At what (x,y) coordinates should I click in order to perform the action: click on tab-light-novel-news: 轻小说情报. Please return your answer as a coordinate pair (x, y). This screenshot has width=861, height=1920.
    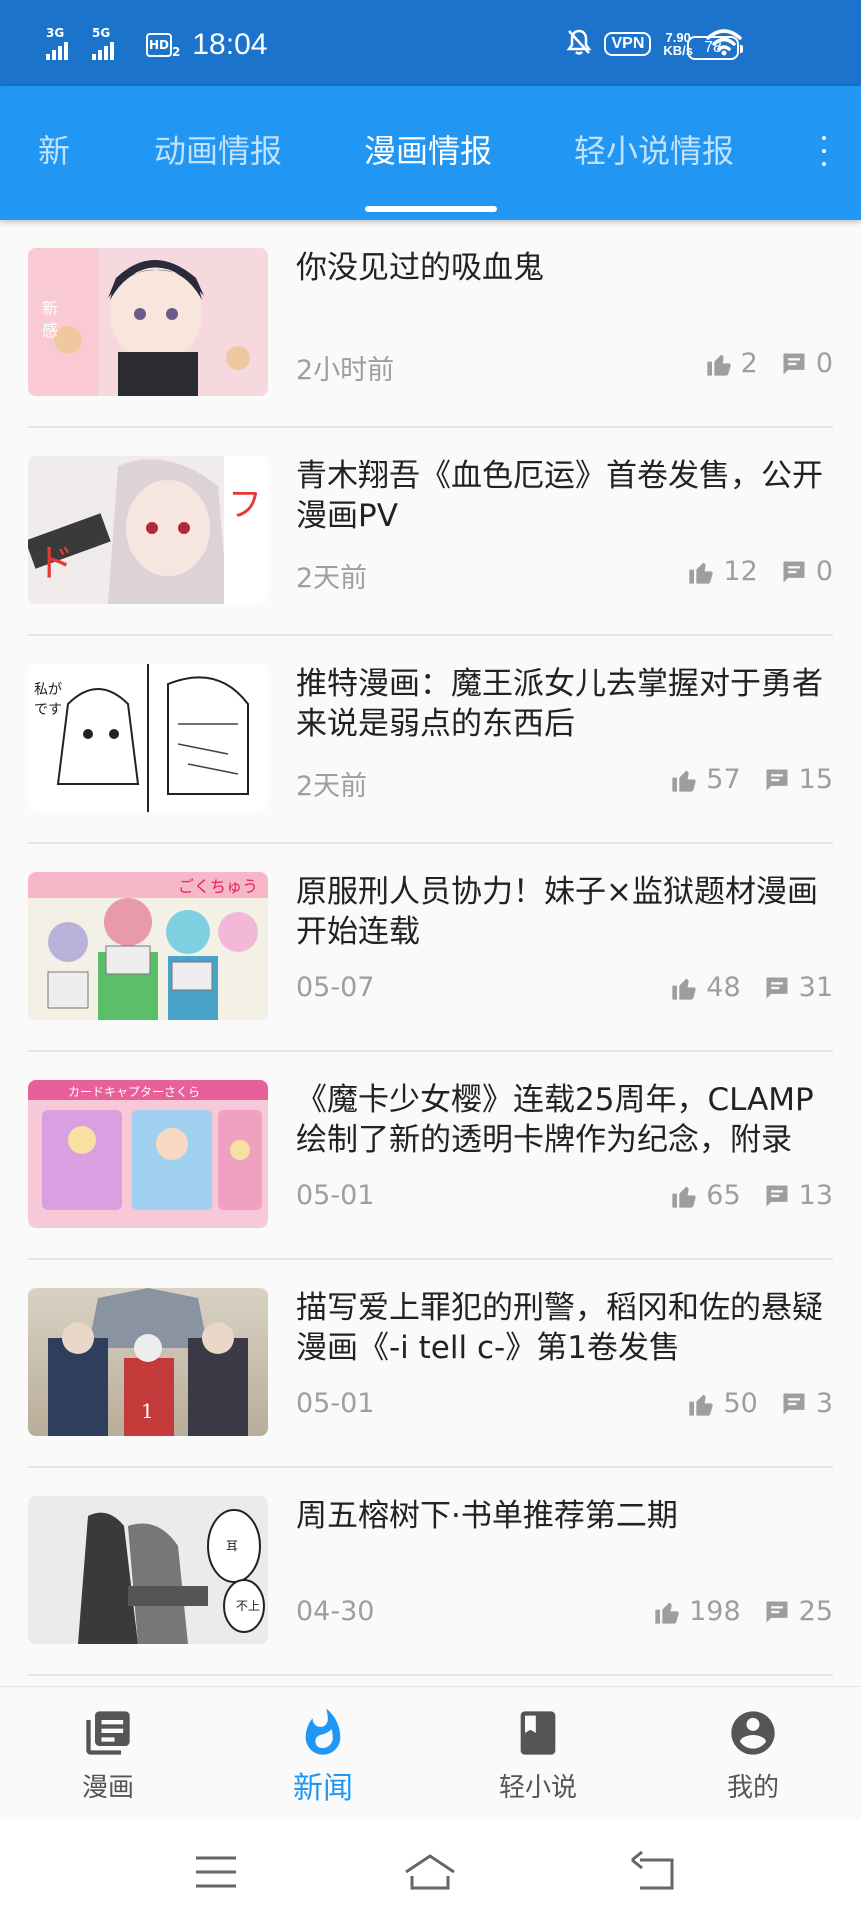
    Looking at the image, I should click on (654, 149).